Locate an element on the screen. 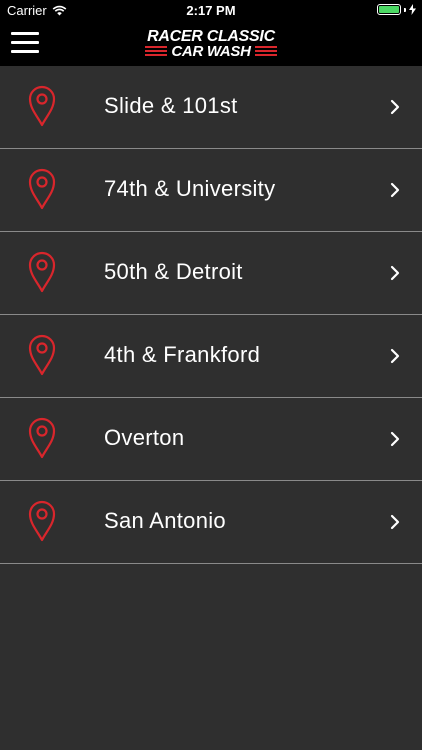  hamburger-menu-icon is located at coordinates (25, 43).